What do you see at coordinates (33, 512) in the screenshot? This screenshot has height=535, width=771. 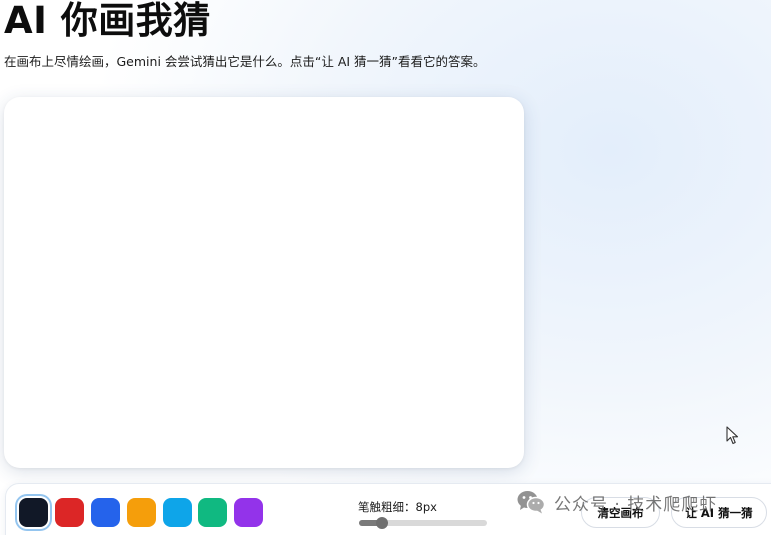 I see `color-swatch-black` at bounding box center [33, 512].